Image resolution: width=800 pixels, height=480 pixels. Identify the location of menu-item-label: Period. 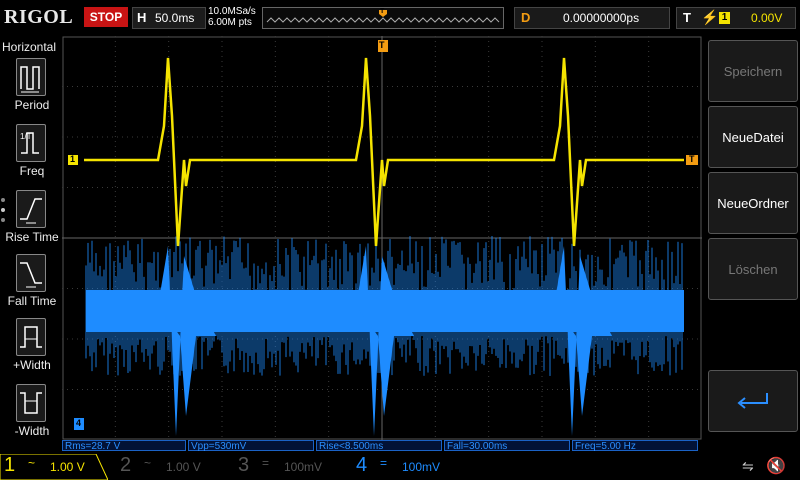
(32, 105).